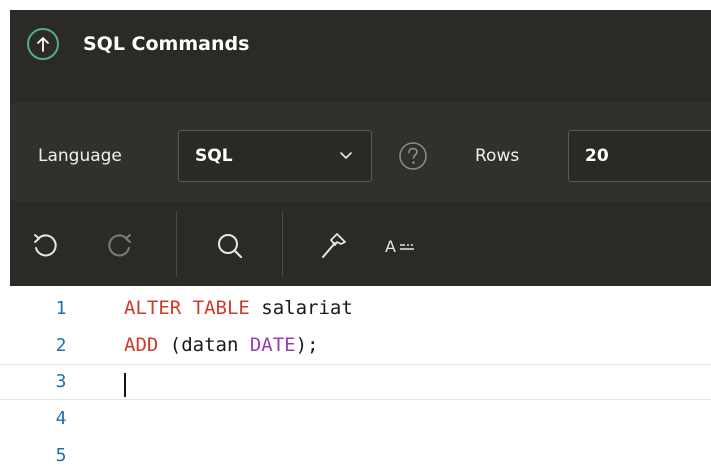 The width and height of the screenshot is (711, 467). Describe the element at coordinates (400, 246) in the screenshot. I see `autocomplete-icon: A` at that location.